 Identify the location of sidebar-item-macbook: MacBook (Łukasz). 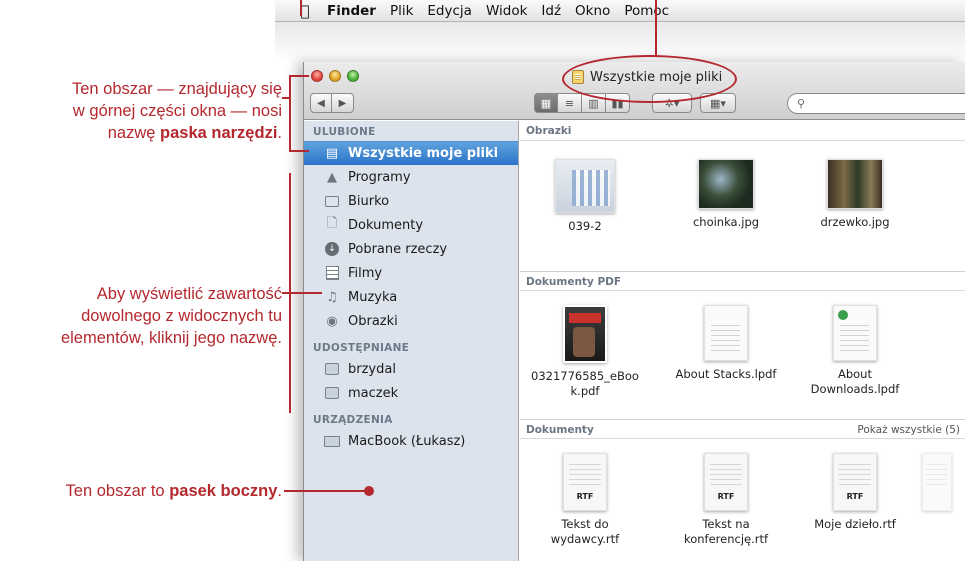
(411, 441).